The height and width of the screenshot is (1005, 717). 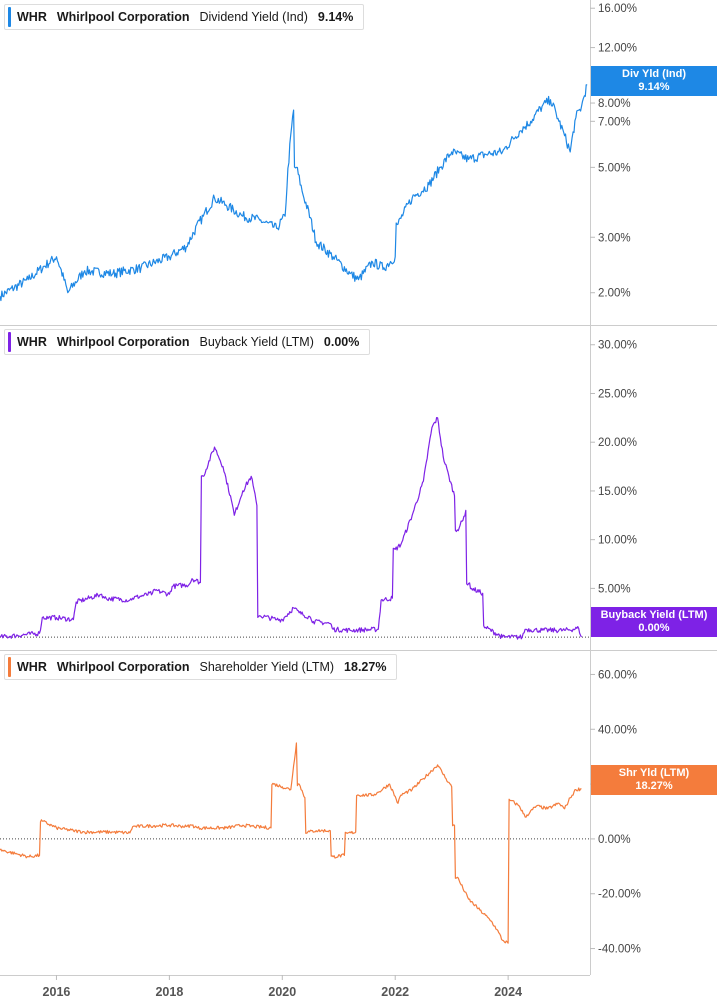 What do you see at coordinates (253, 17) in the screenshot?
I see `legend-metric: Dividend Yield (Ind)` at bounding box center [253, 17].